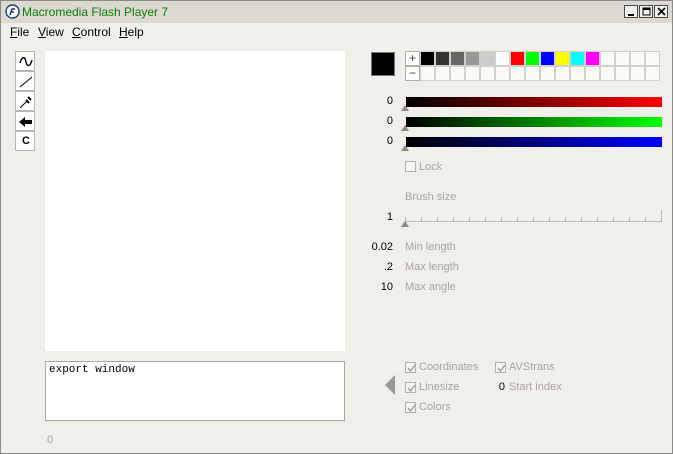  I want to click on clear-tool-button: C, so click(25, 141).